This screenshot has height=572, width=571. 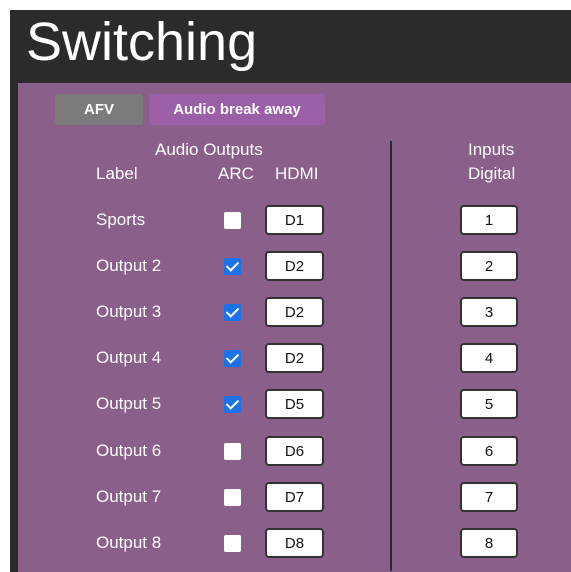 What do you see at coordinates (129, 496) in the screenshot?
I see `output-label: Output 7` at bounding box center [129, 496].